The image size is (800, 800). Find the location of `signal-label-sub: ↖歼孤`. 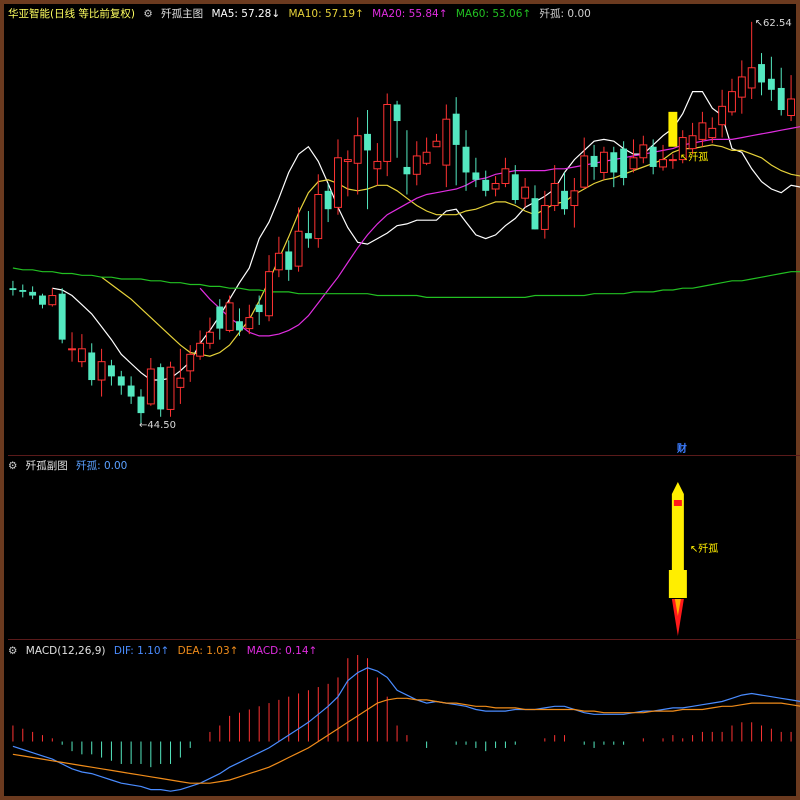

signal-label-sub: ↖歼孤 is located at coordinates (704, 549).